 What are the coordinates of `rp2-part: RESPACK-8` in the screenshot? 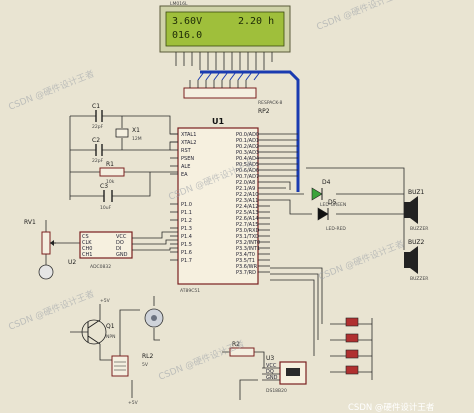 It's located at (270, 103).